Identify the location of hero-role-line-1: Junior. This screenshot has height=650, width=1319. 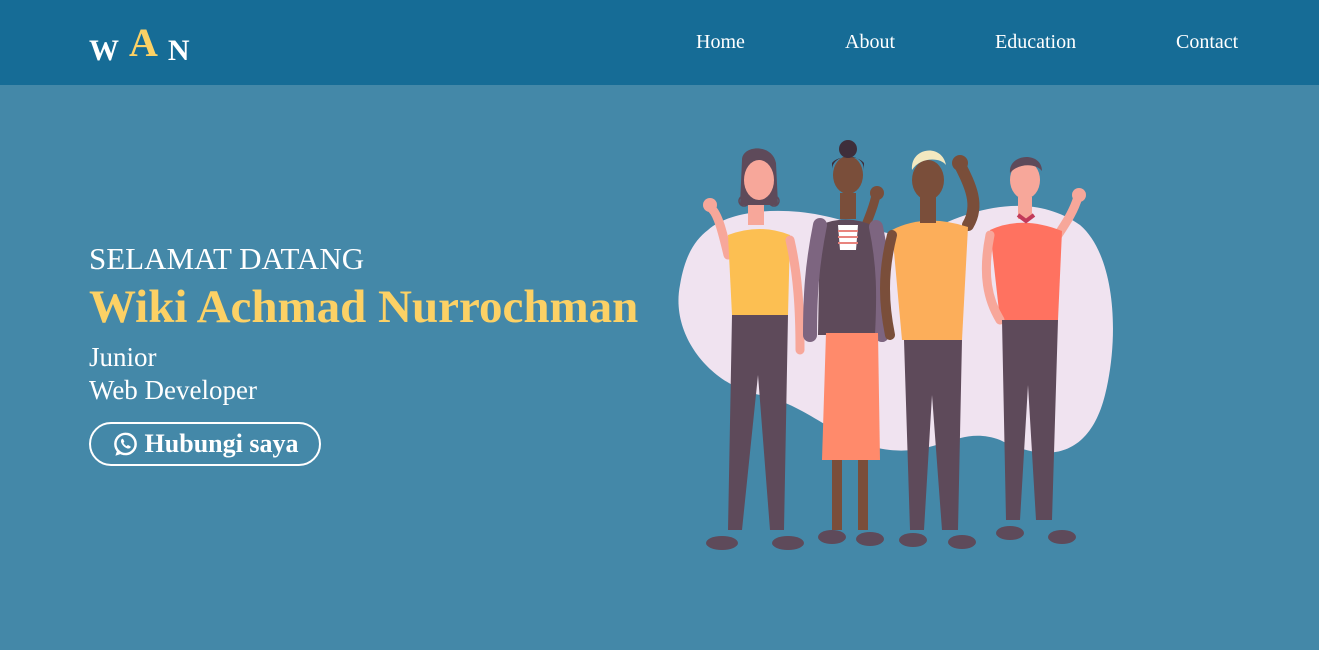
(123, 357).